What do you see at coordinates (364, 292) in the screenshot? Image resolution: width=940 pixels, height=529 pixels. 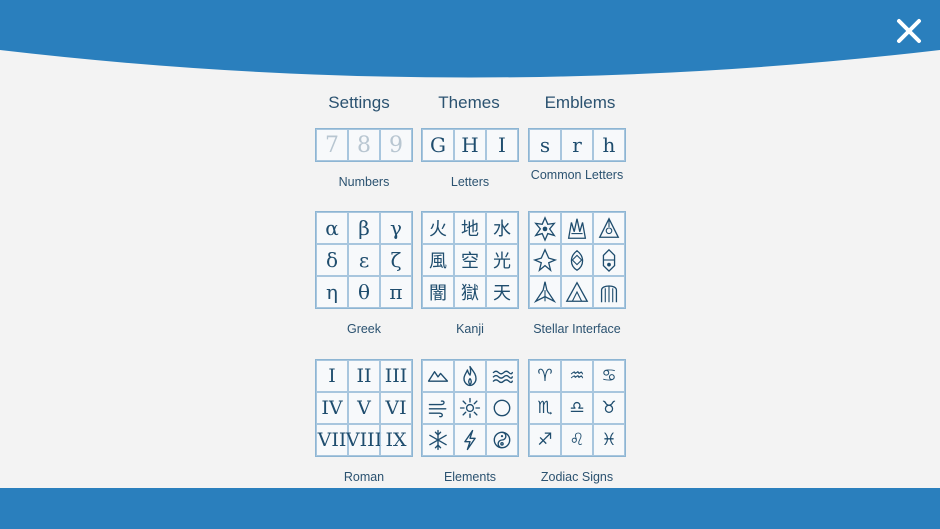 I see `preview-cell: θ` at bounding box center [364, 292].